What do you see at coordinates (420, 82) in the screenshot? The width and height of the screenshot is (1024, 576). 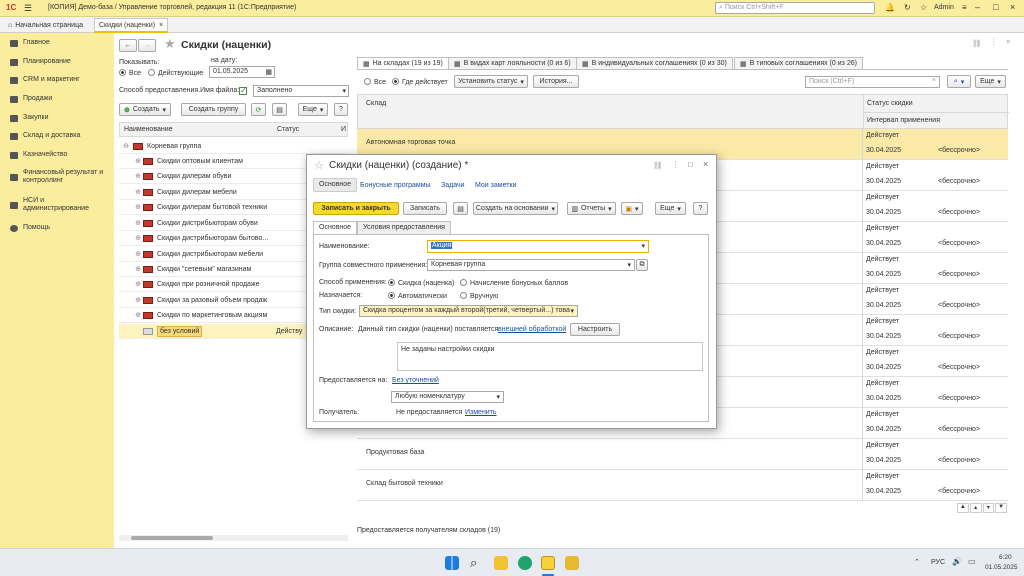 I see `right-active-radio: Где действует` at bounding box center [420, 82].